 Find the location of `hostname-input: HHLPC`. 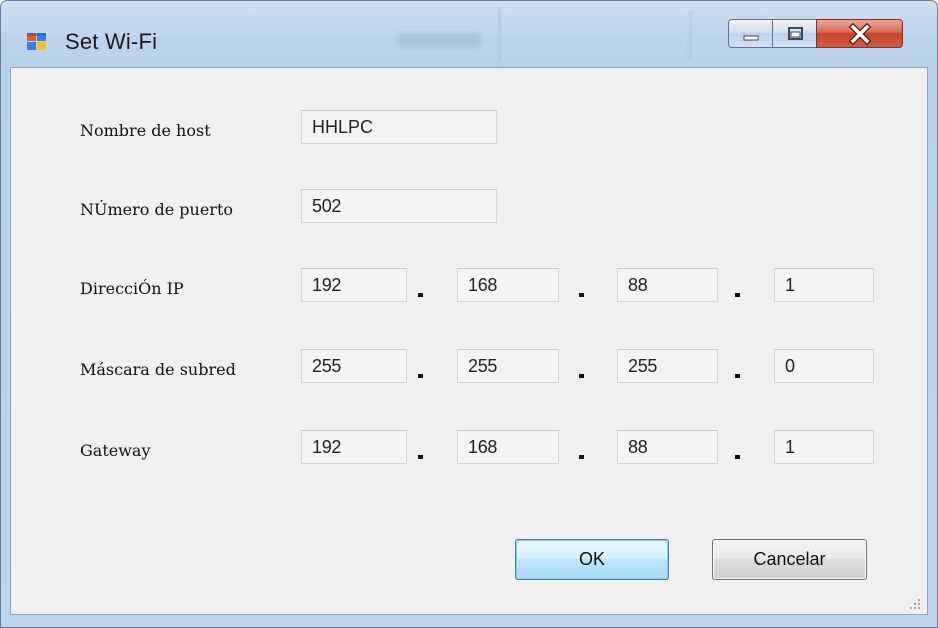

hostname-input: HHLPC is located at coordinates (399, 127).